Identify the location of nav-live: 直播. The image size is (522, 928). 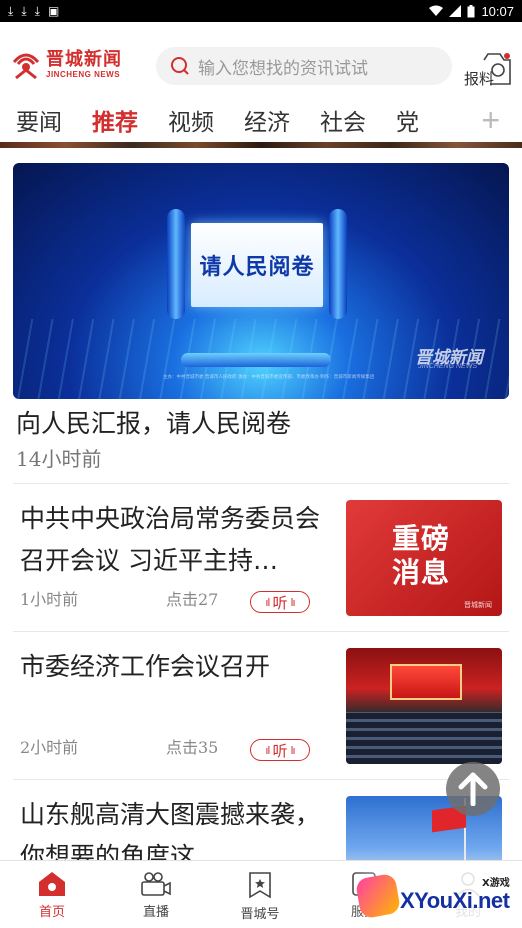
(156, 894).